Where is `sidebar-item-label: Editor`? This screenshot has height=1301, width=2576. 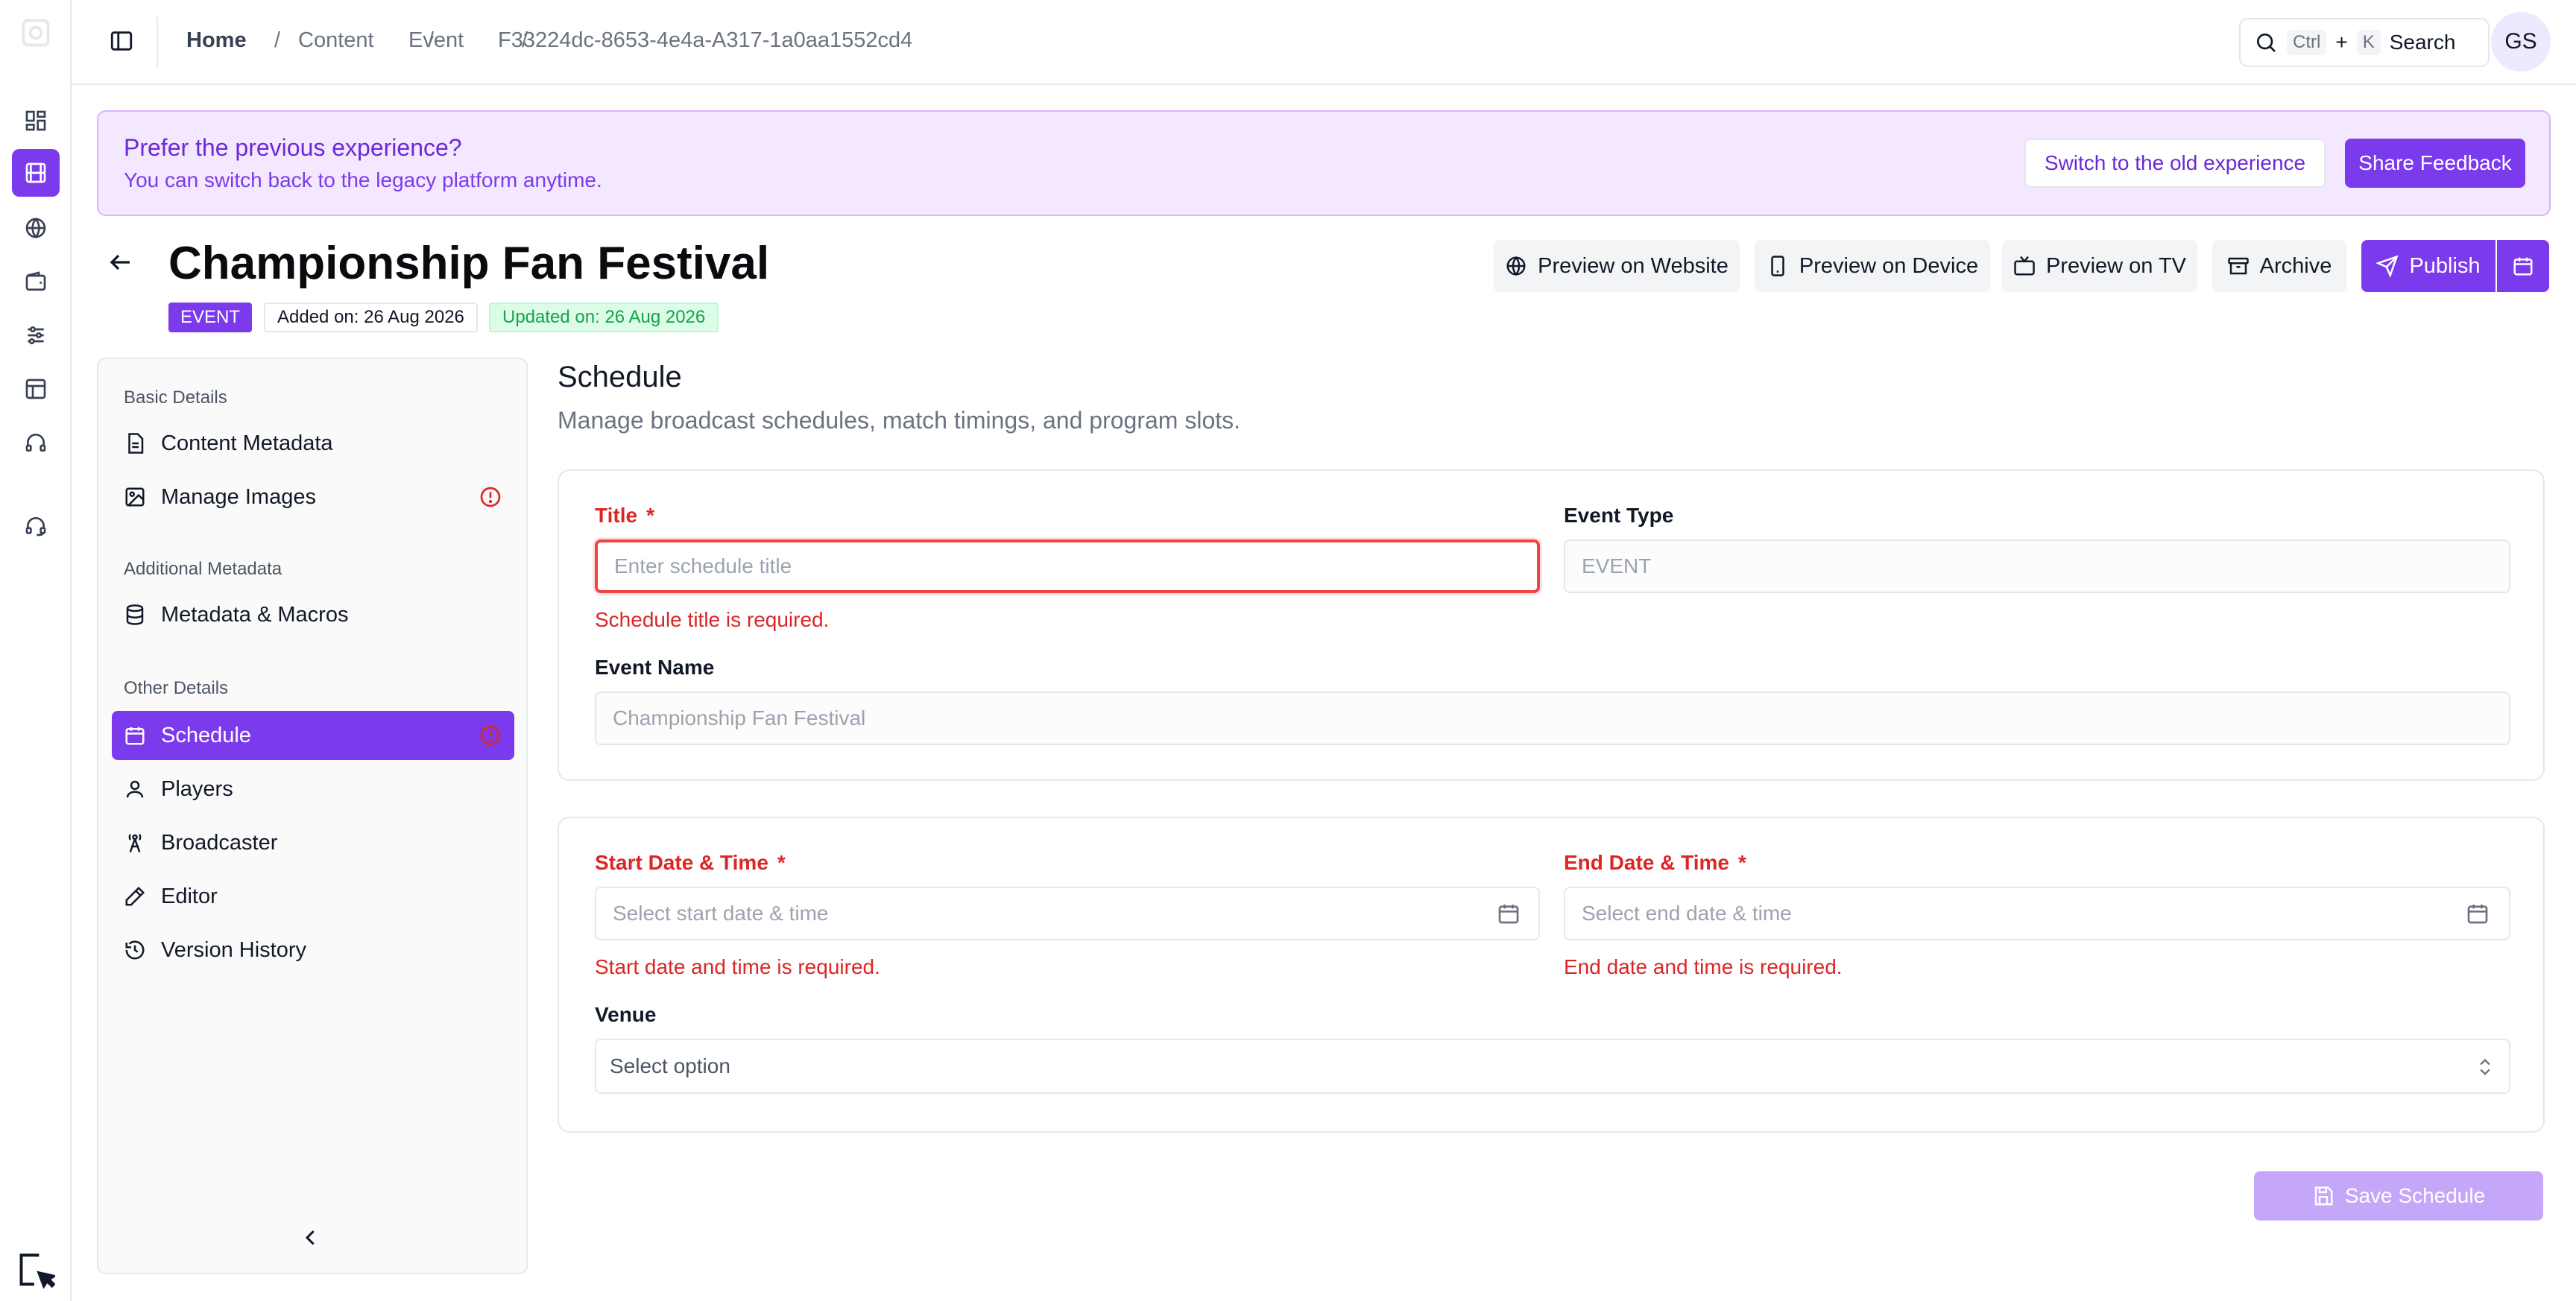 sidebar-item-label: Editor is located at coordinates (189, 896).